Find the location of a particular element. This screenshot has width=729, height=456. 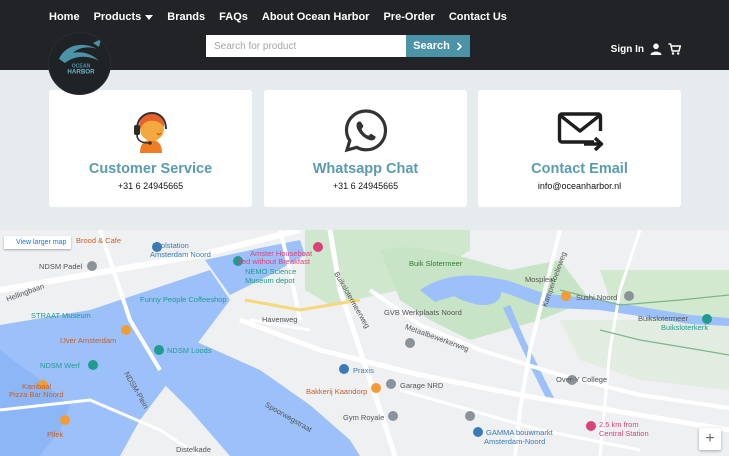

map-label: Garage NRD is located at coordinates (421, 385).